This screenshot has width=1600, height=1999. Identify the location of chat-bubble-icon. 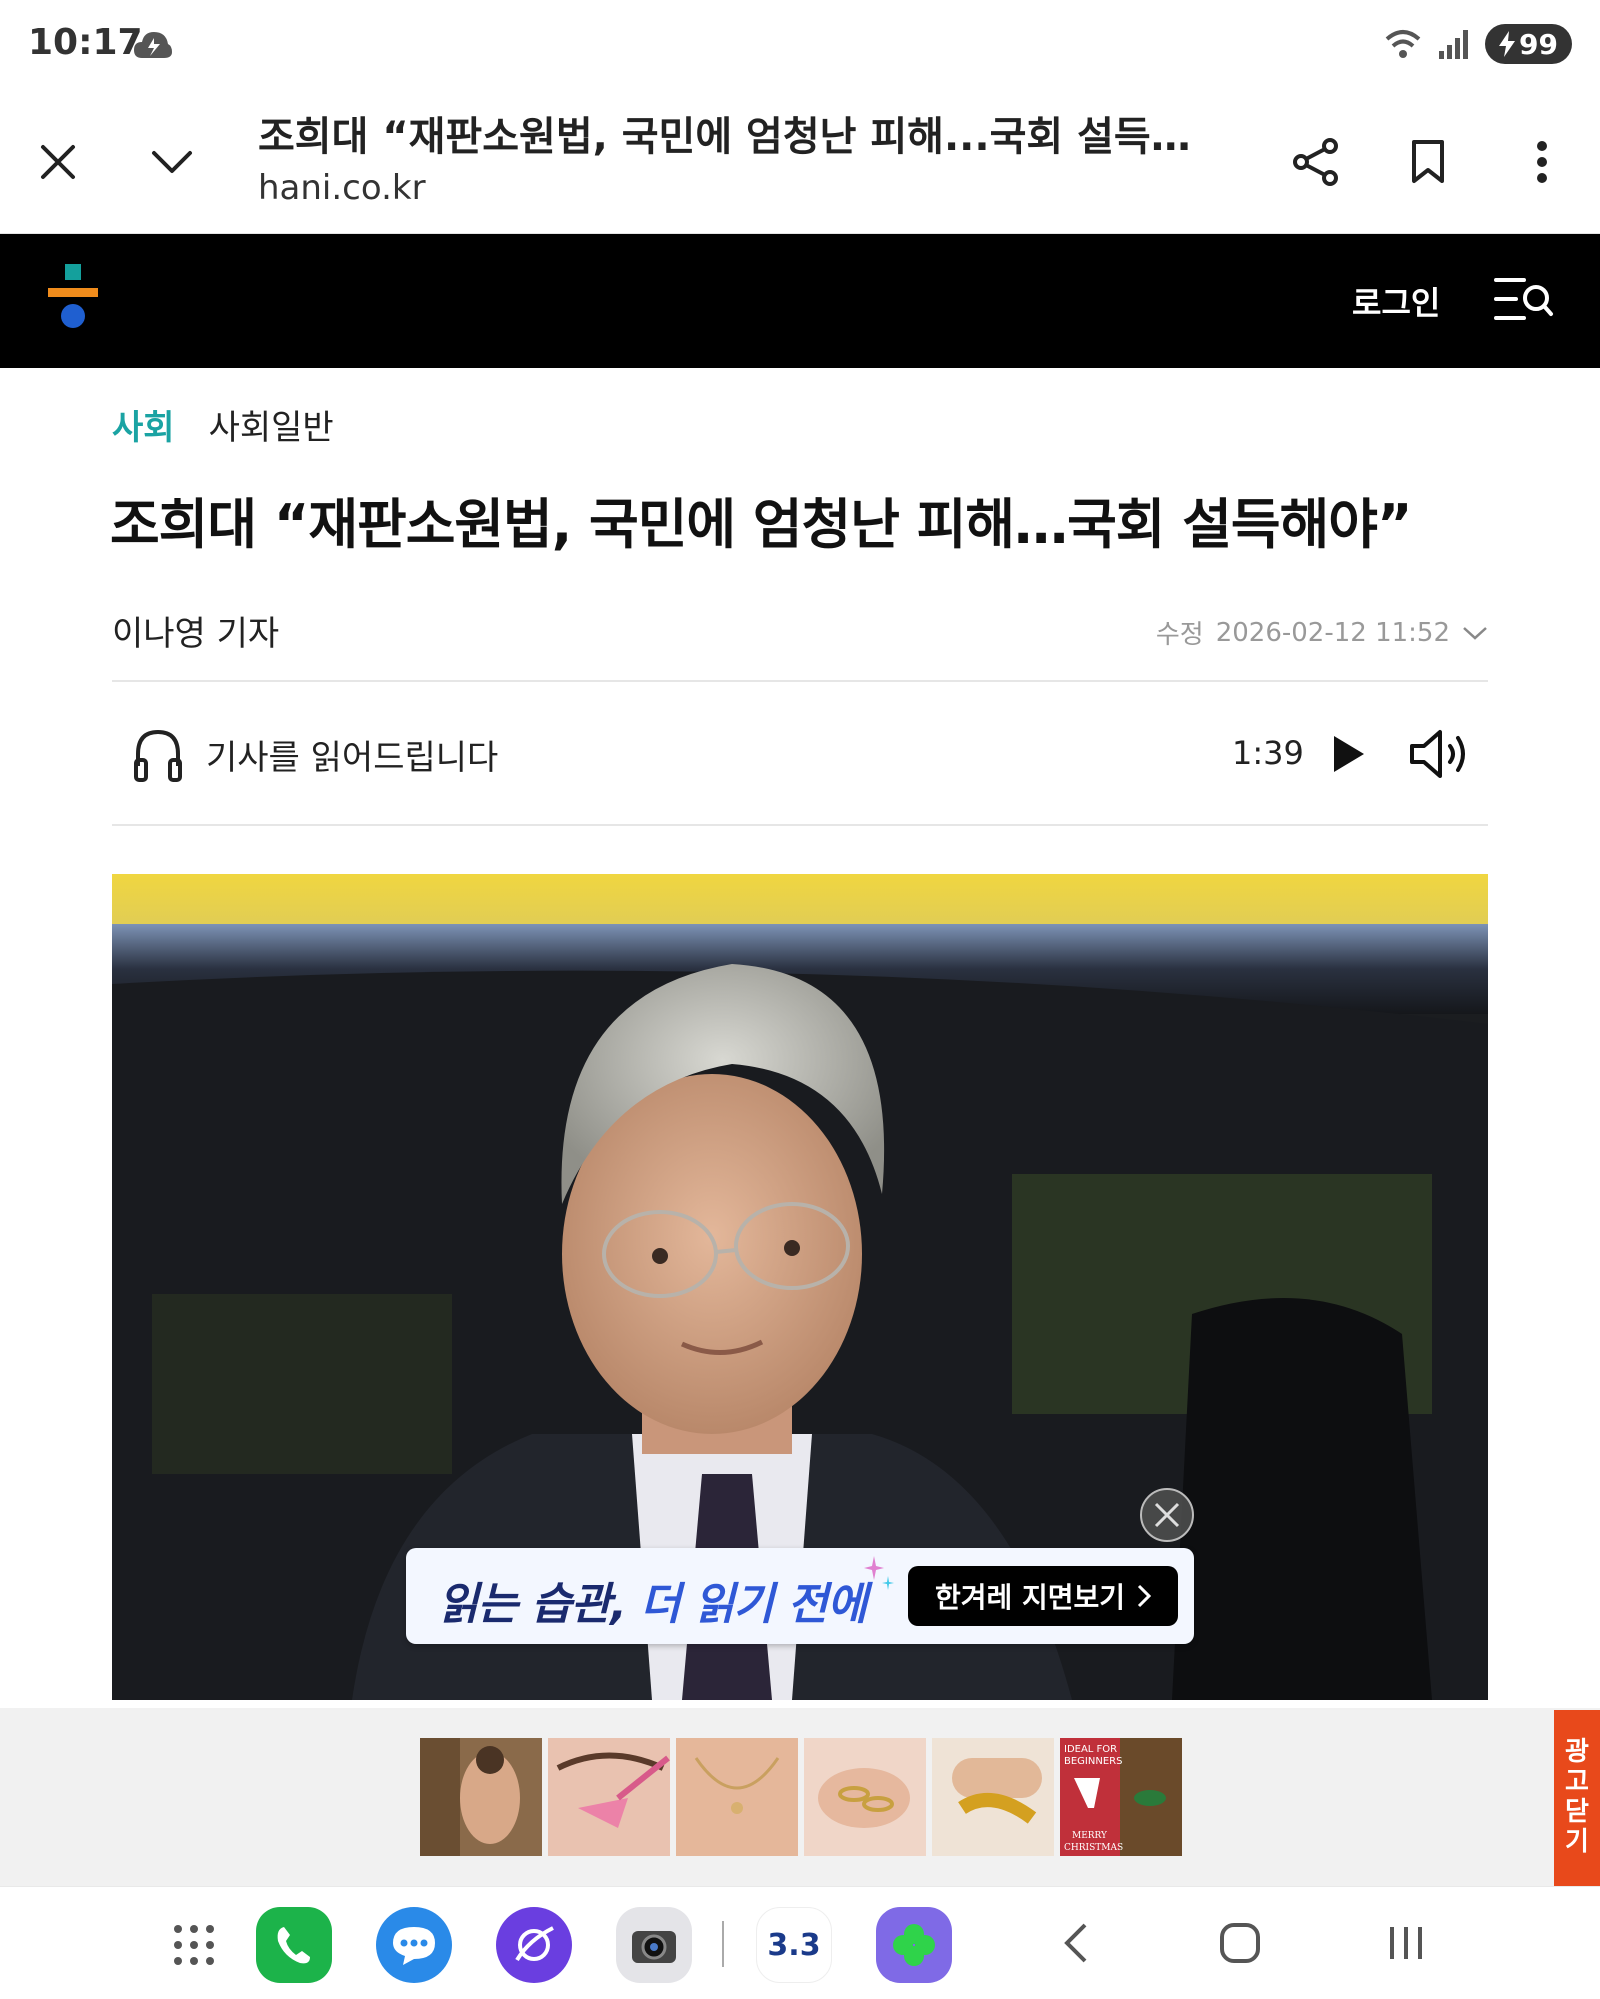
(414, 1946).